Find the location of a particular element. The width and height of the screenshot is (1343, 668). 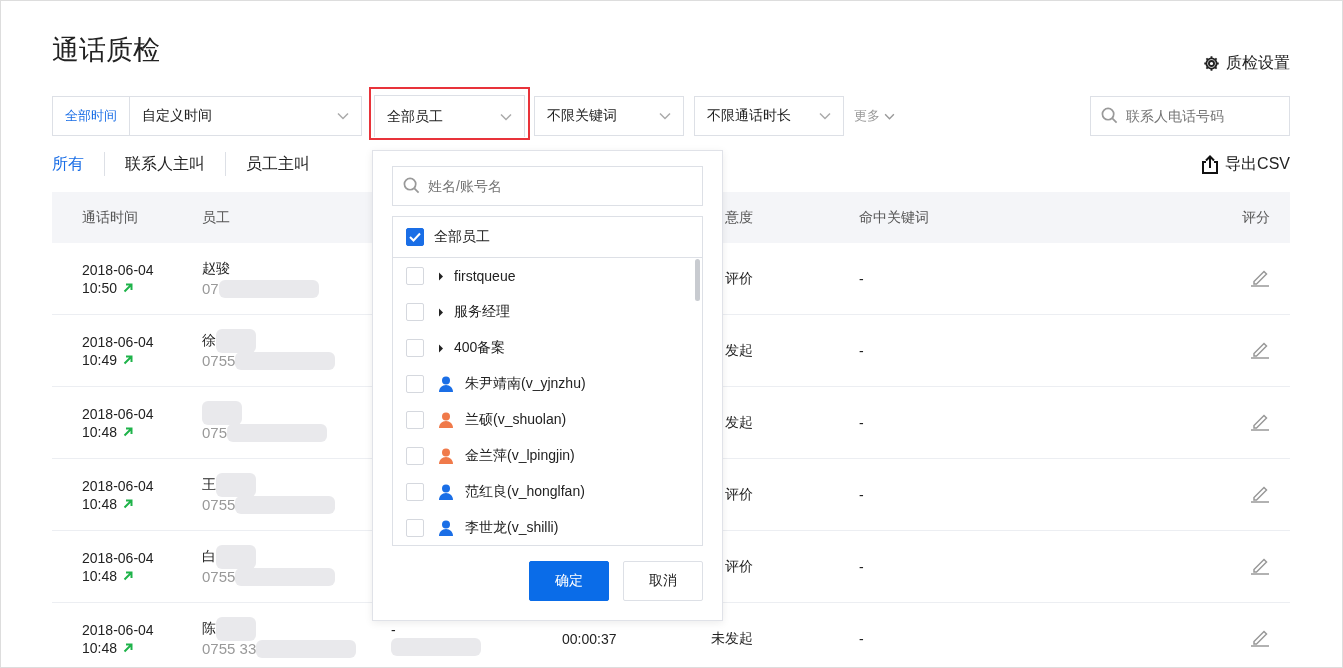

upload-icon is located at coordinates (1210, 164).